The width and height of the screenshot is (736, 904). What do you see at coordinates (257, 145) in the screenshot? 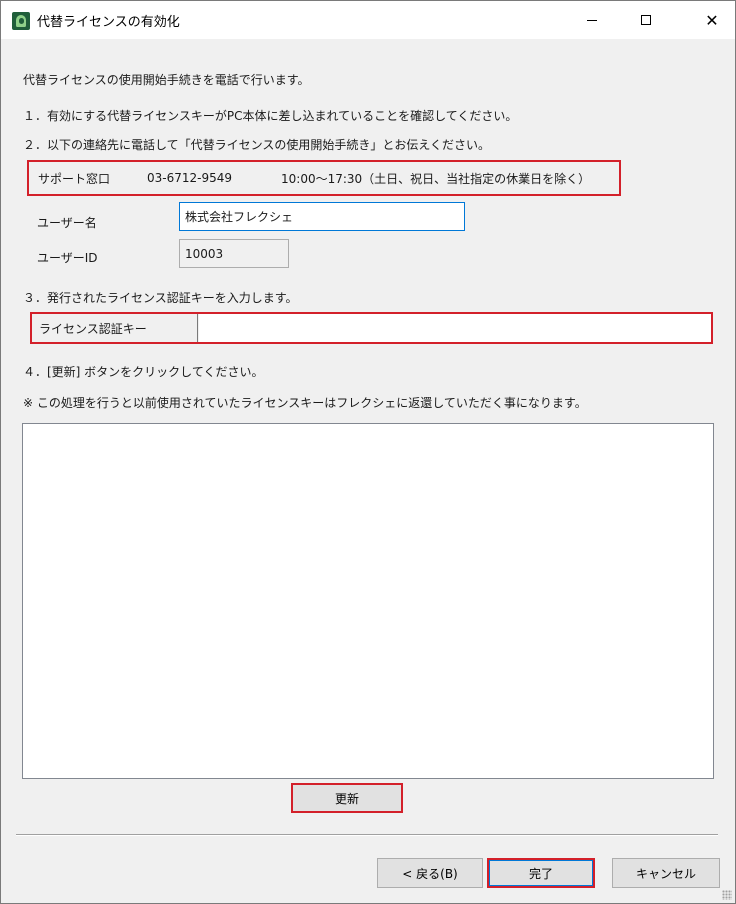
I see `step2-text: ２．以下の連絡先に電話して「代替ライセンスの使用開始手続き」とお伝えください。` at bounding box center [257, 145].